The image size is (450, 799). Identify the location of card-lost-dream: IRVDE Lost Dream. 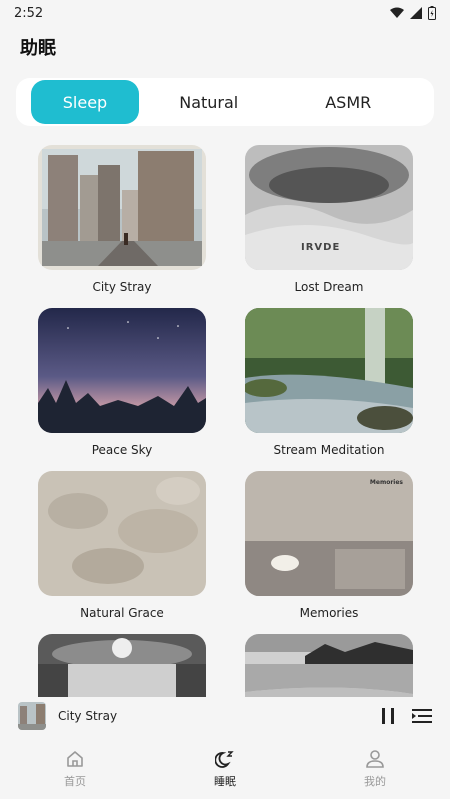
(329, 219).